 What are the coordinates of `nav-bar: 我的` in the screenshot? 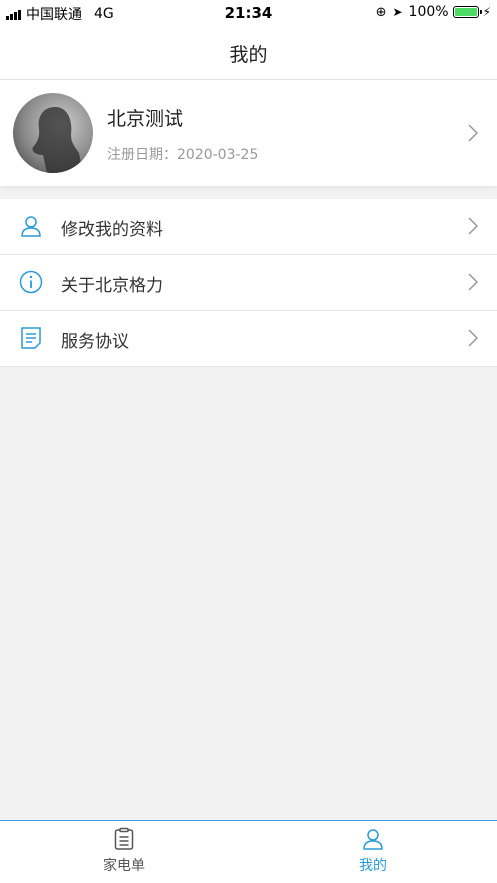 It's located at (248, 53).